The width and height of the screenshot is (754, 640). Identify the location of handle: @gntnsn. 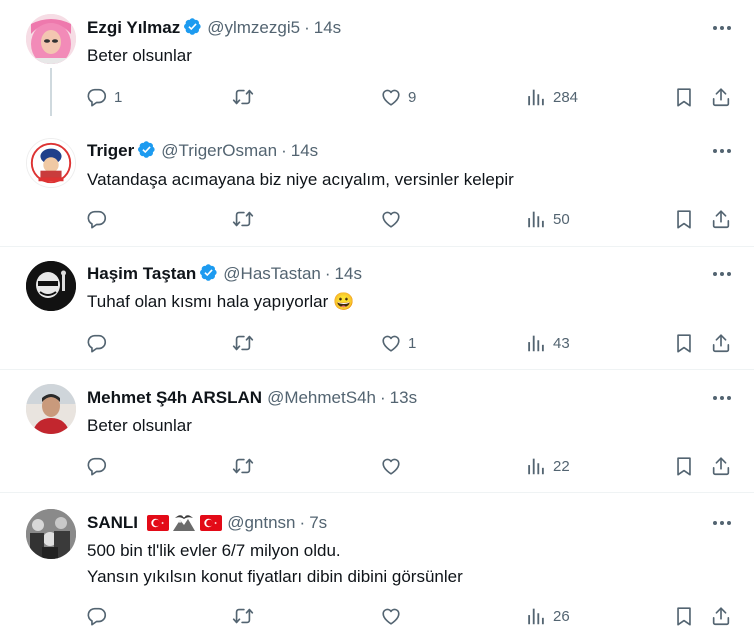
(261, 522).